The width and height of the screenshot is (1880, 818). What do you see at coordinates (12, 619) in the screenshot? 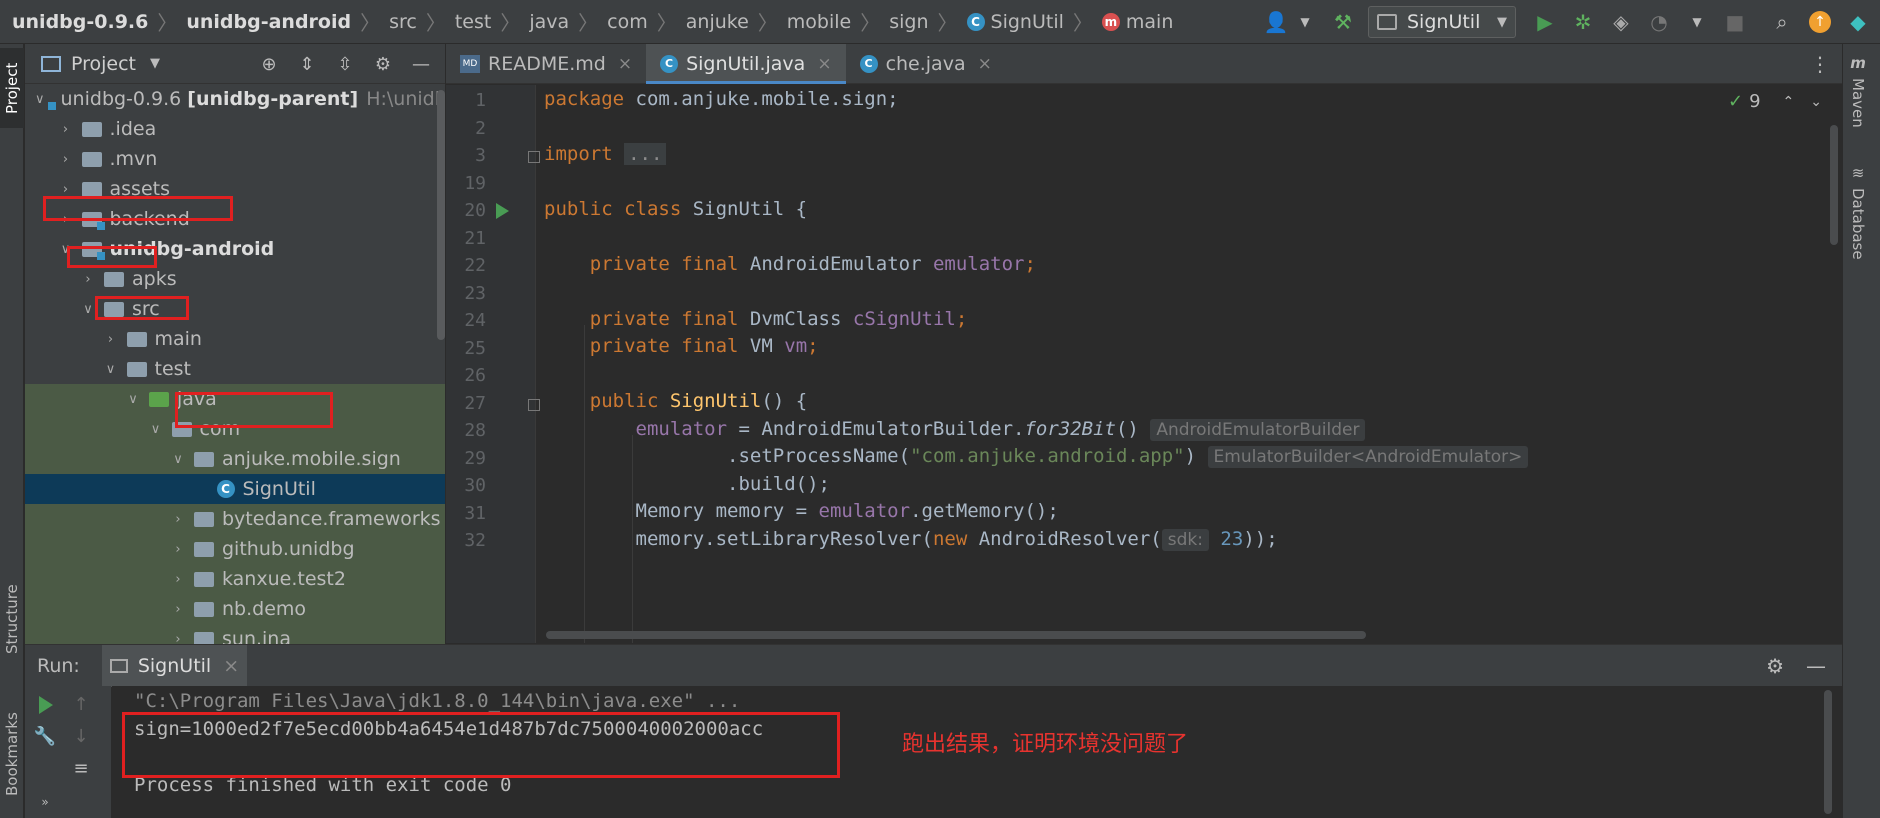
I see `structure-tool-tab: Structure` at bounding box center [12, 619].